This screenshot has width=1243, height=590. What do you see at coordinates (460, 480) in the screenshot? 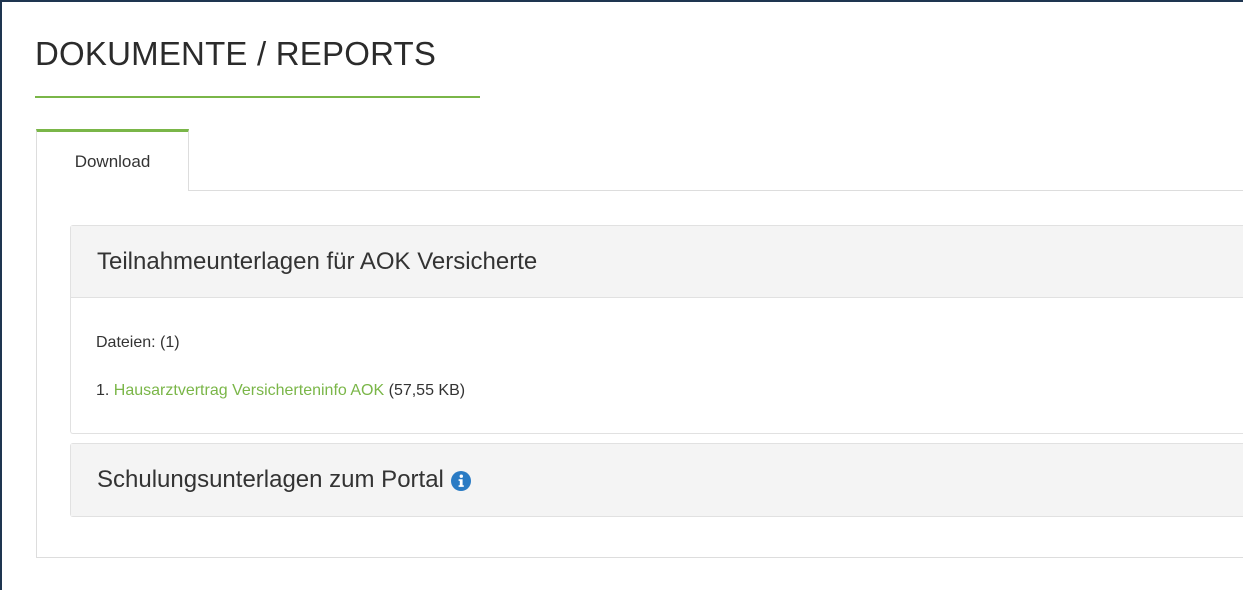
I see `info-circle-icon` at bounding box center [460, 480].